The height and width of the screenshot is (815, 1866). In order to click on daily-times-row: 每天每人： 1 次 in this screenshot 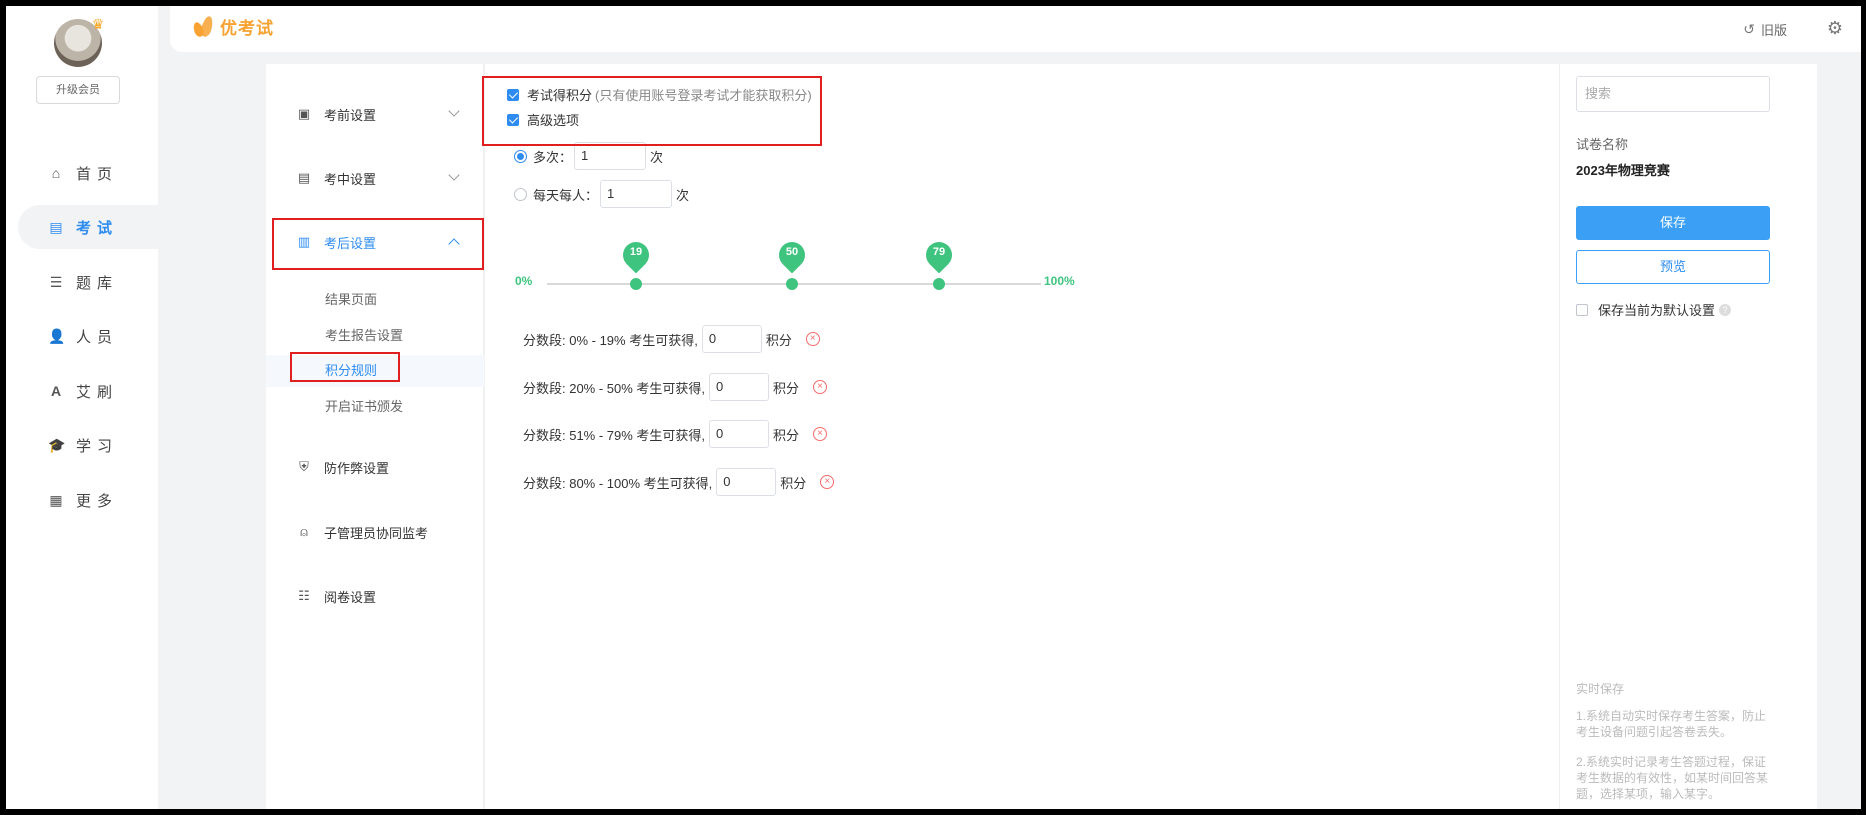, I will do `click(601, 194)`.